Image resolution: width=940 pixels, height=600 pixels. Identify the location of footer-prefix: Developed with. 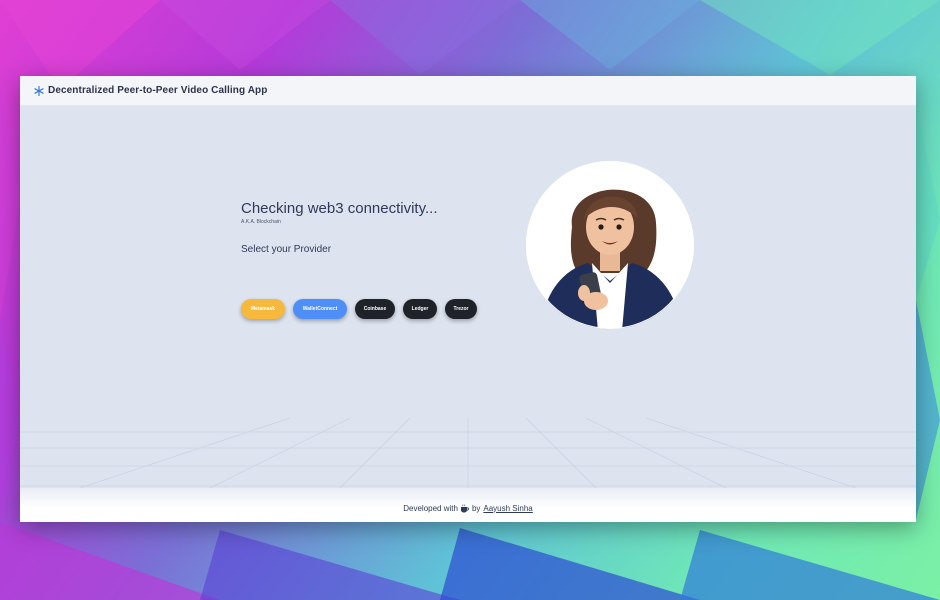
(430, 508).